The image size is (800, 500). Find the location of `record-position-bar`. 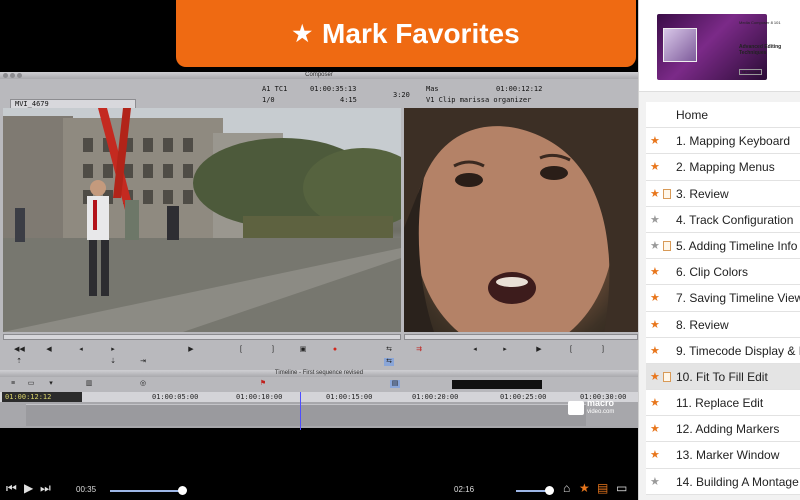

record-position-bar is located at coordinates (521, 337).